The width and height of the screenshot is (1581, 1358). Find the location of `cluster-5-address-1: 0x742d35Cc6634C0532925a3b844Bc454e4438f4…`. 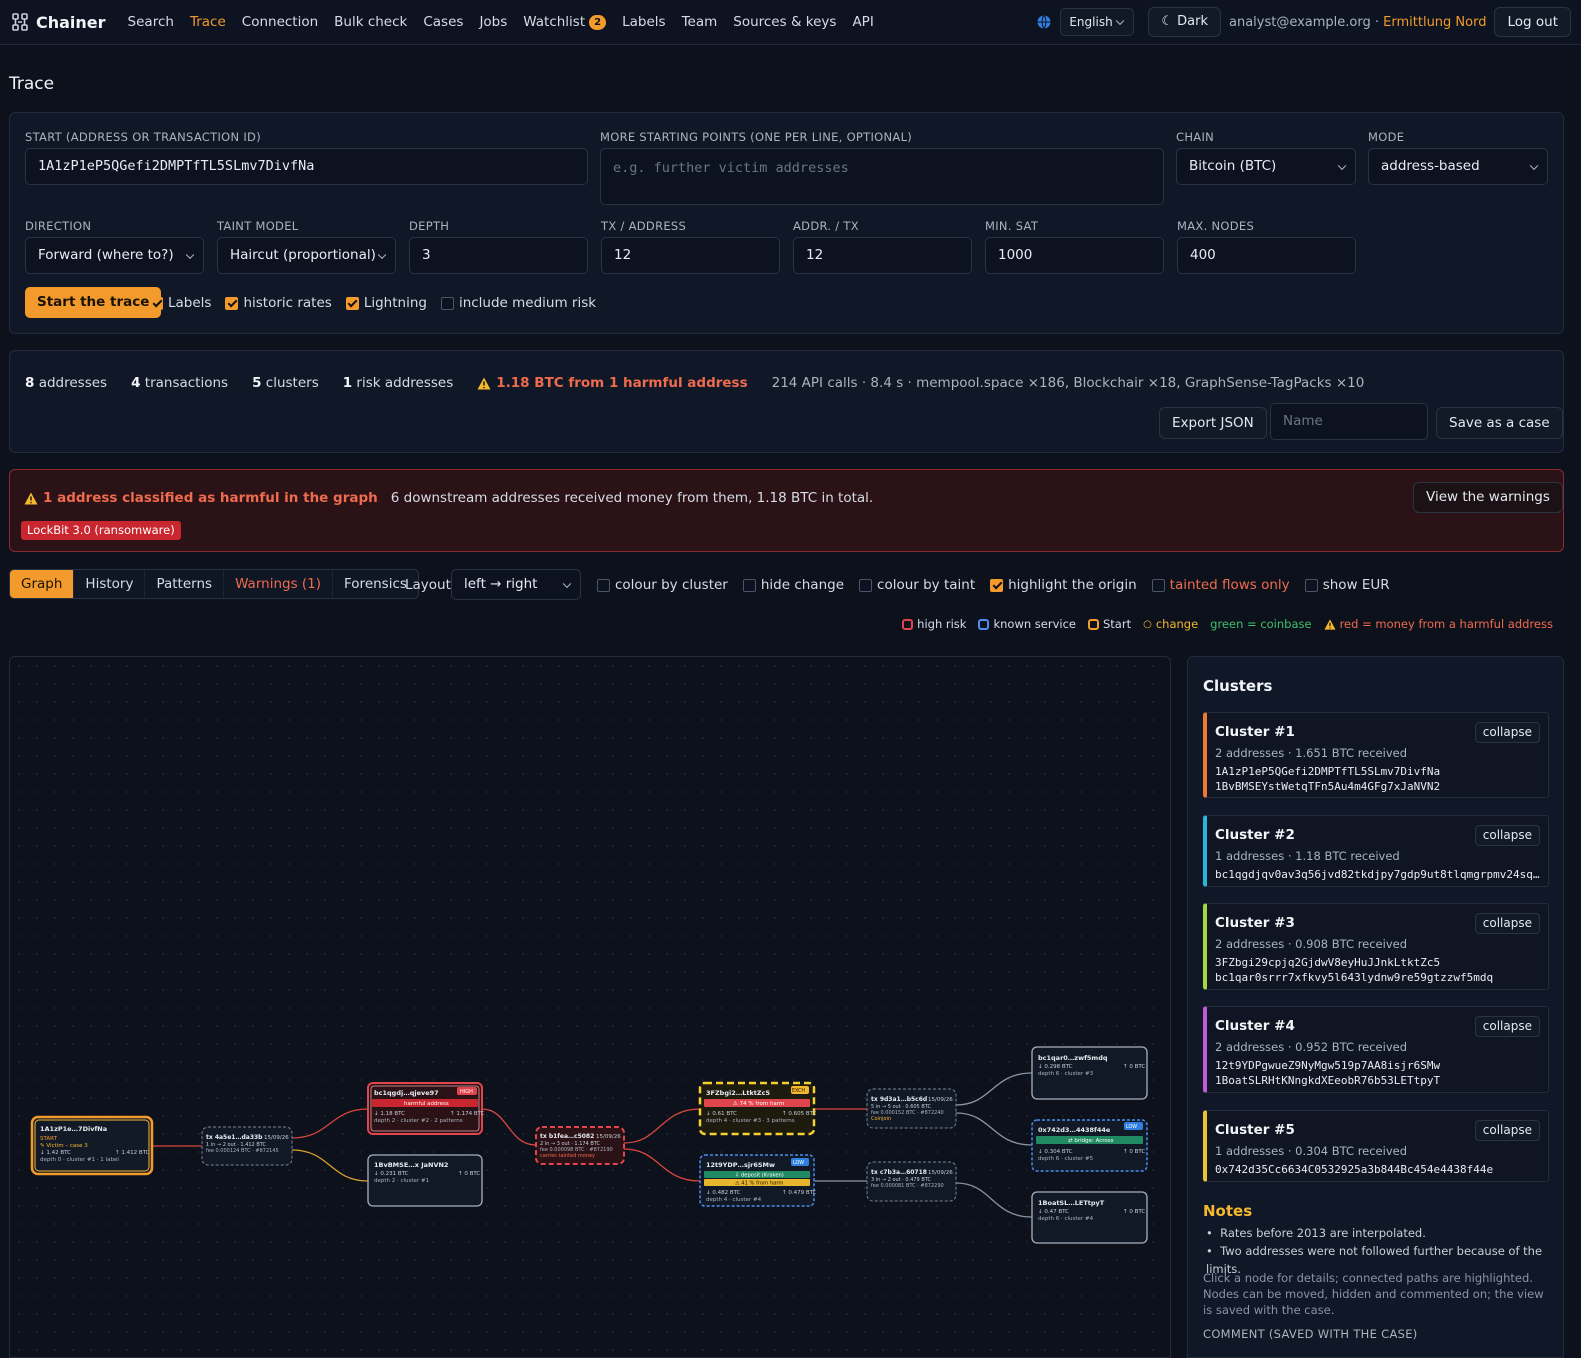

cluster-5-address-1: 0x742d35Cc6634C0532925a3b844Bc454e4438f4… is located at coordinates (1380, 1169).